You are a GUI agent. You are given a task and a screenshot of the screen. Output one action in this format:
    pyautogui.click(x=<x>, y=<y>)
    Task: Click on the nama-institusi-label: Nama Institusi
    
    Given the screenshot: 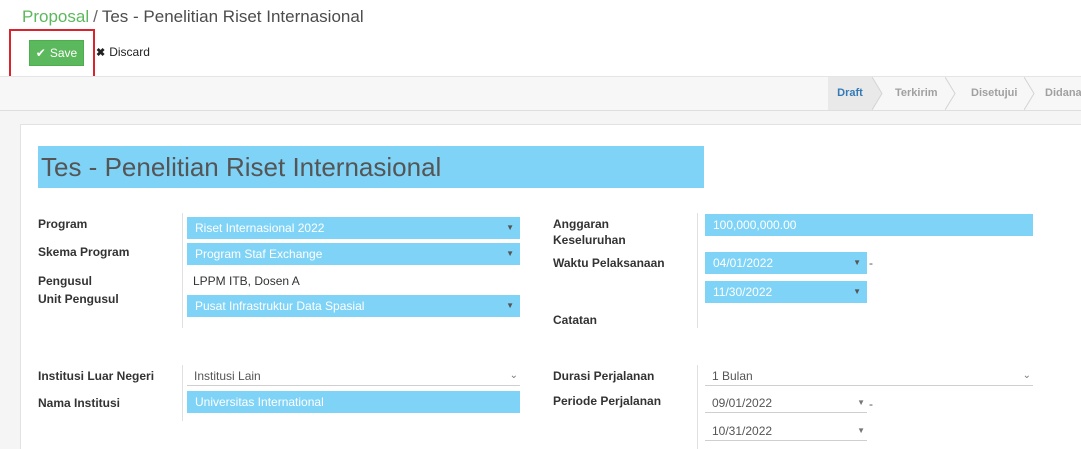 What is the action you would take?
    pyautogui.click(x=79, y=403)
    